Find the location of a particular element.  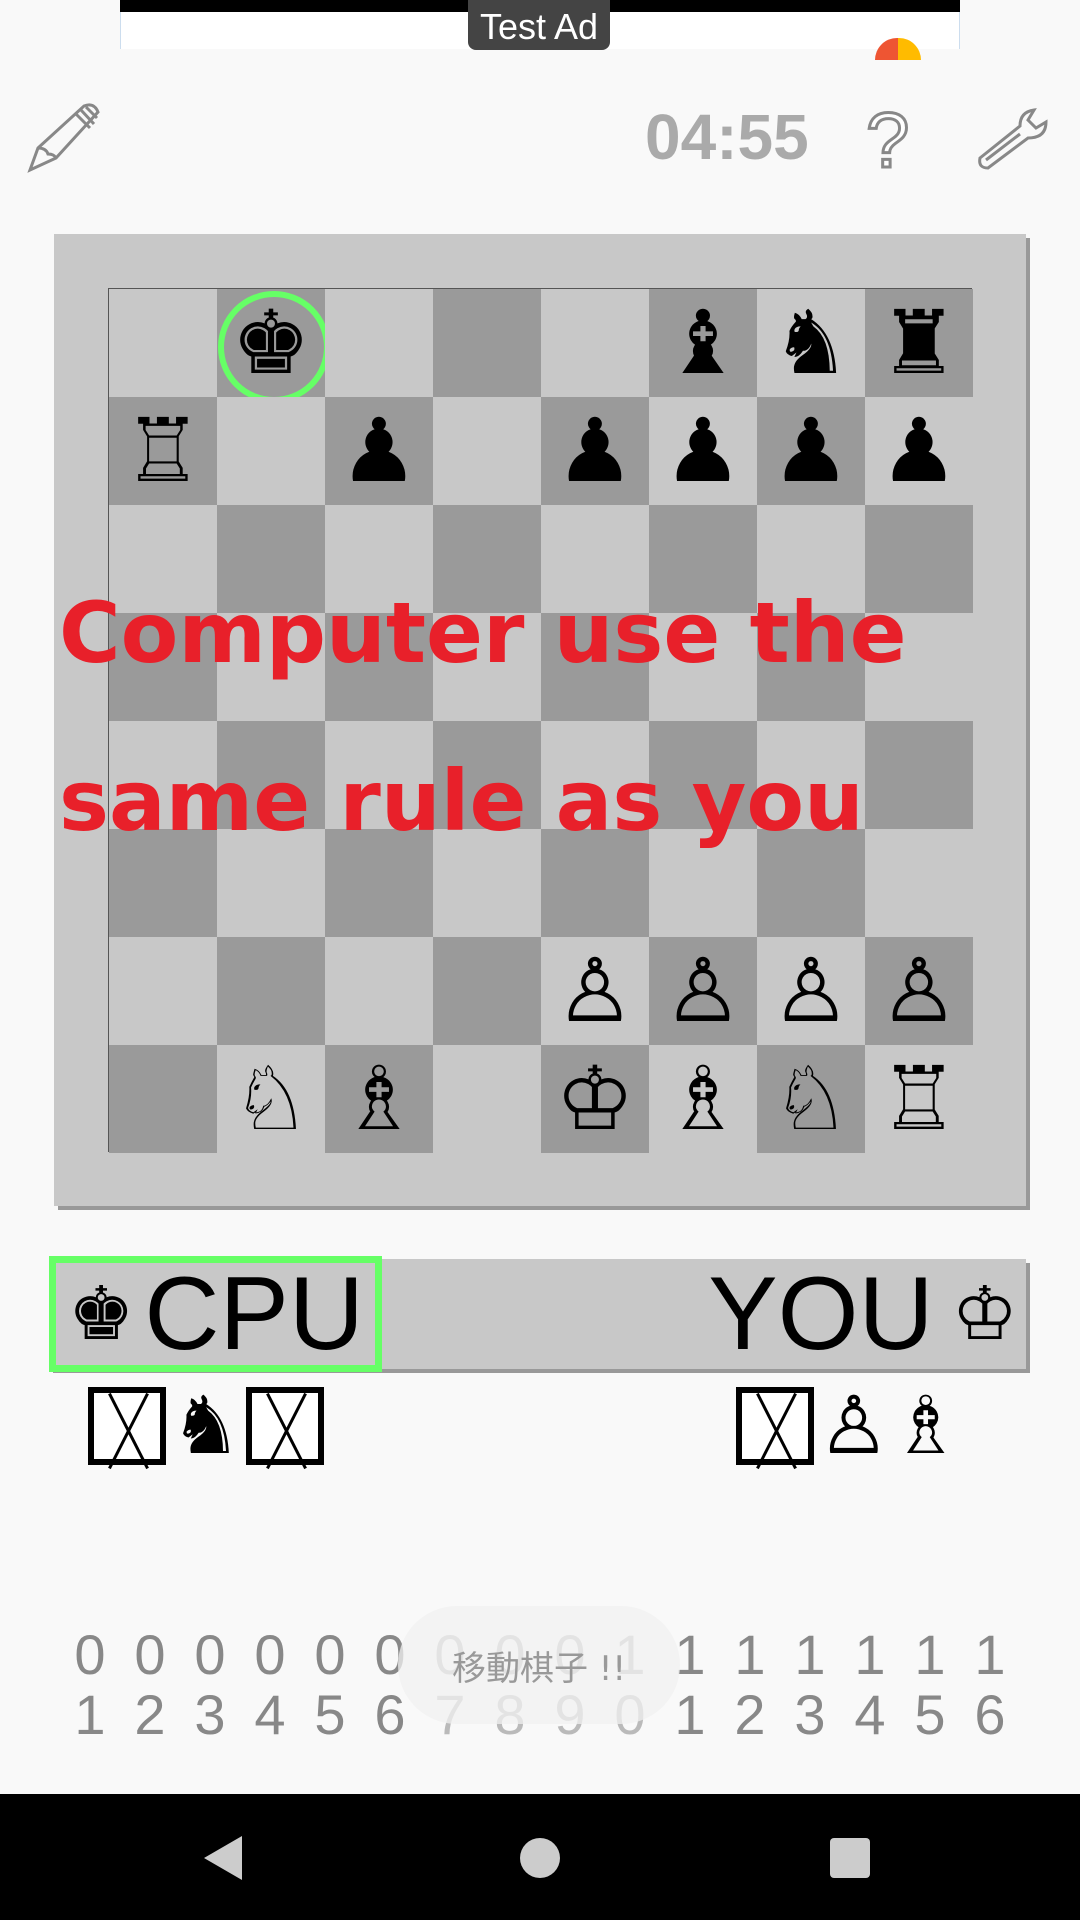

back-icon is located at coordinates (223, 1858).